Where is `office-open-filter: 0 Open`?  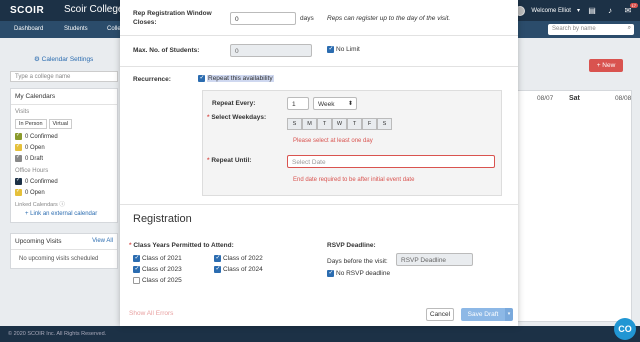 office-open-filter: 0 Open is located at coordinates (64, 192).